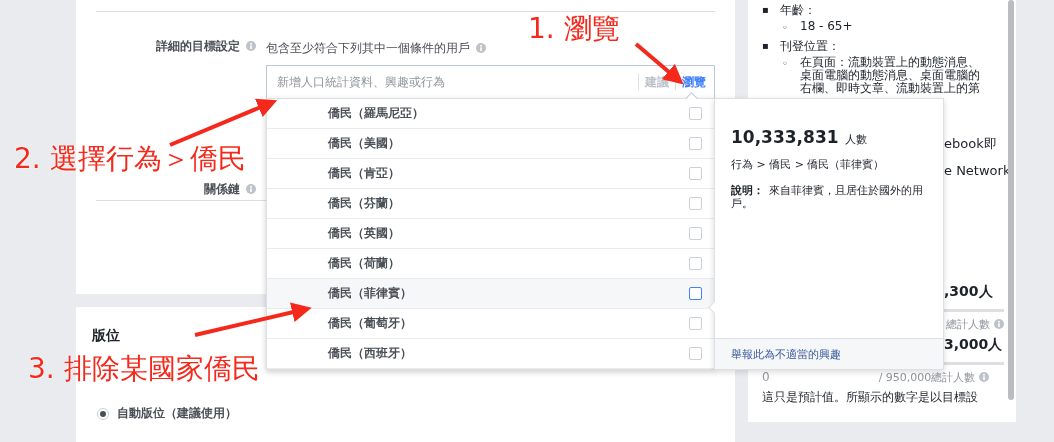 The width and height of the screenshot is (1054, 442). Describe the element at coordinates (694, 82) in the screenshot. I see `mode-tab: 瀏覽` at that location.